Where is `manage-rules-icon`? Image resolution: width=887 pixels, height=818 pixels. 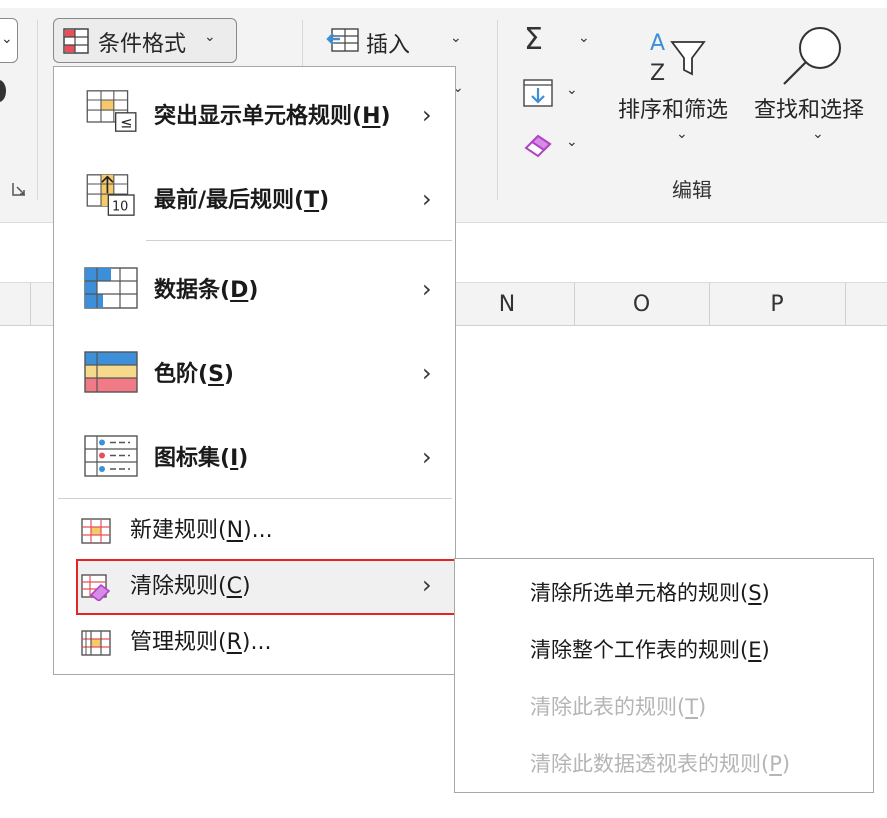
manage-rules-icon is located at coordinates (96, 643).